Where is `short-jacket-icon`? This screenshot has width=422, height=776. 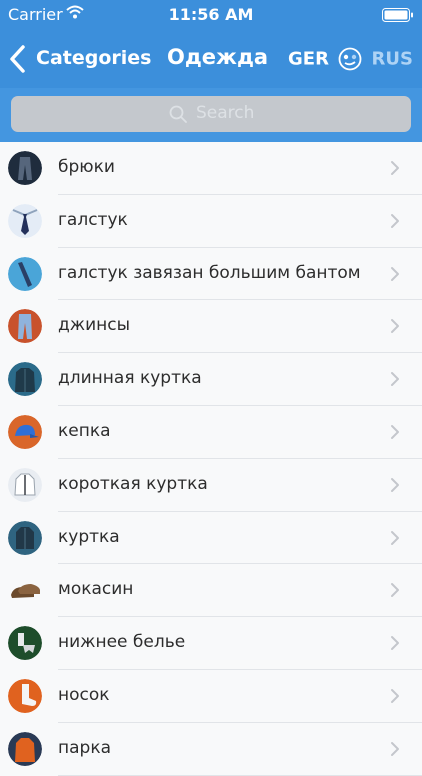 short-jacket-icon is located at coordinates (25, 484).